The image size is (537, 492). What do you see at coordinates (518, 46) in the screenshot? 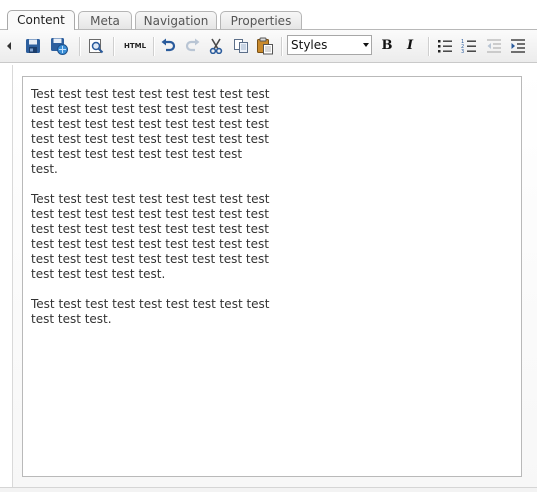
I see `indent-icon` at bounding box center [518, 46].